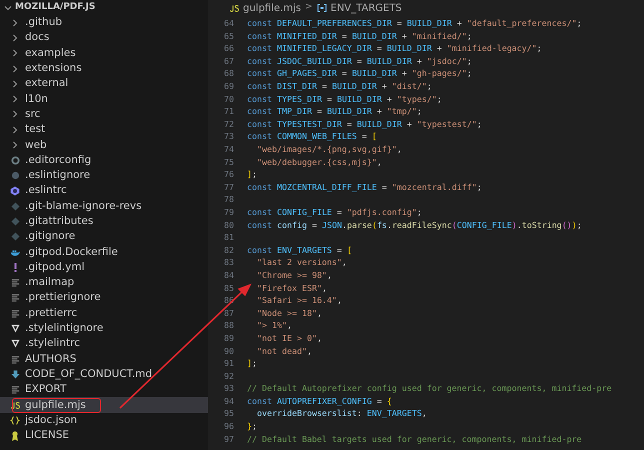 This screenshot has height=450, width=644. I want to click on file-name: .eslintignore, so click(57, 175).